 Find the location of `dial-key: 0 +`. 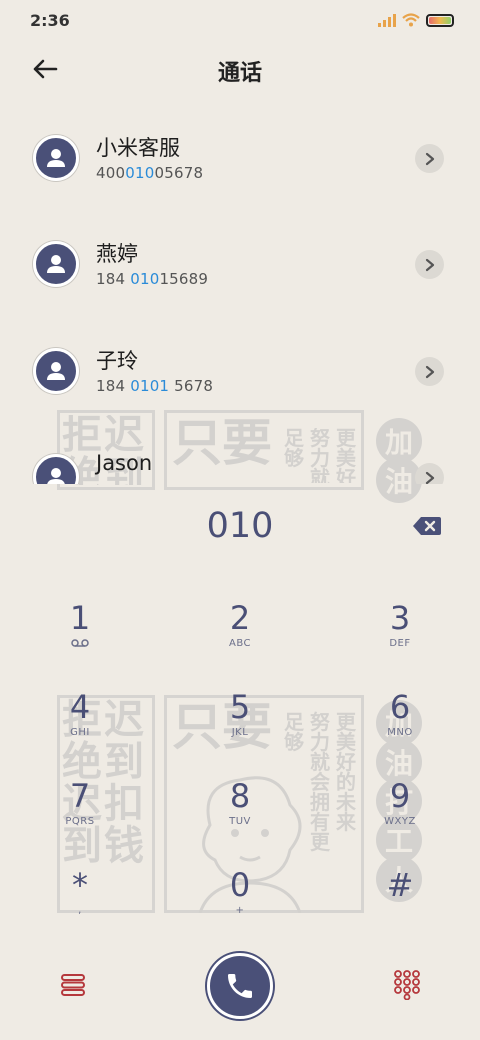

dial-key: 0 + is located at coordinates (240, 902).